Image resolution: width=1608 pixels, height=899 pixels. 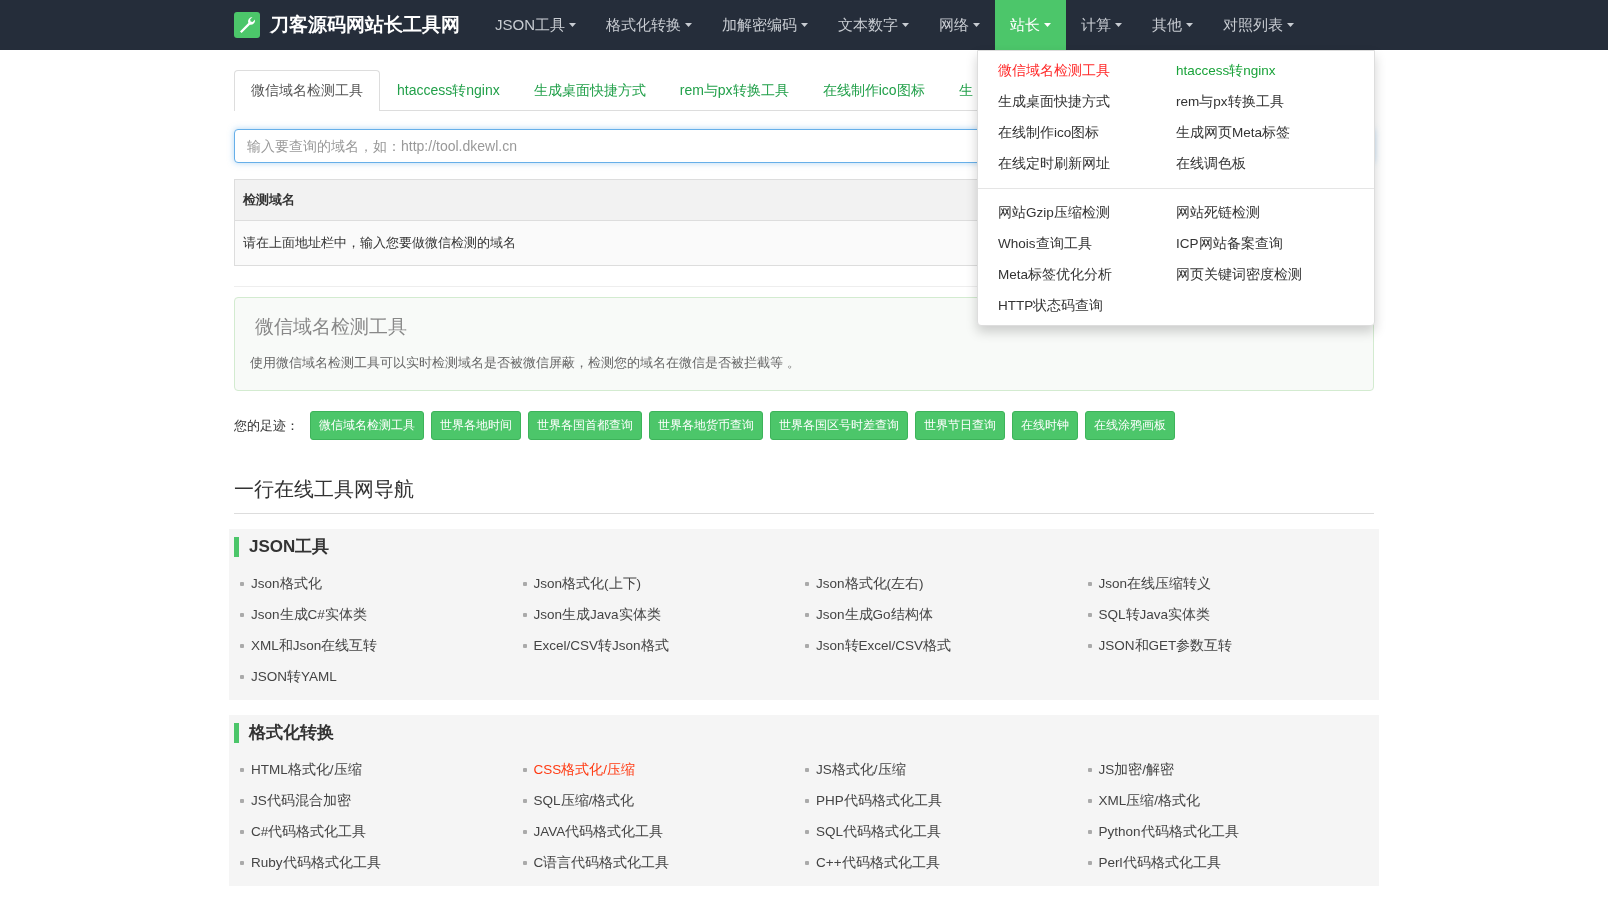 What do you see at coordinates (872, 832) in the screenshot?
I see `tool-link: SQL代码格式化工具` at bounding box center [872, 832].